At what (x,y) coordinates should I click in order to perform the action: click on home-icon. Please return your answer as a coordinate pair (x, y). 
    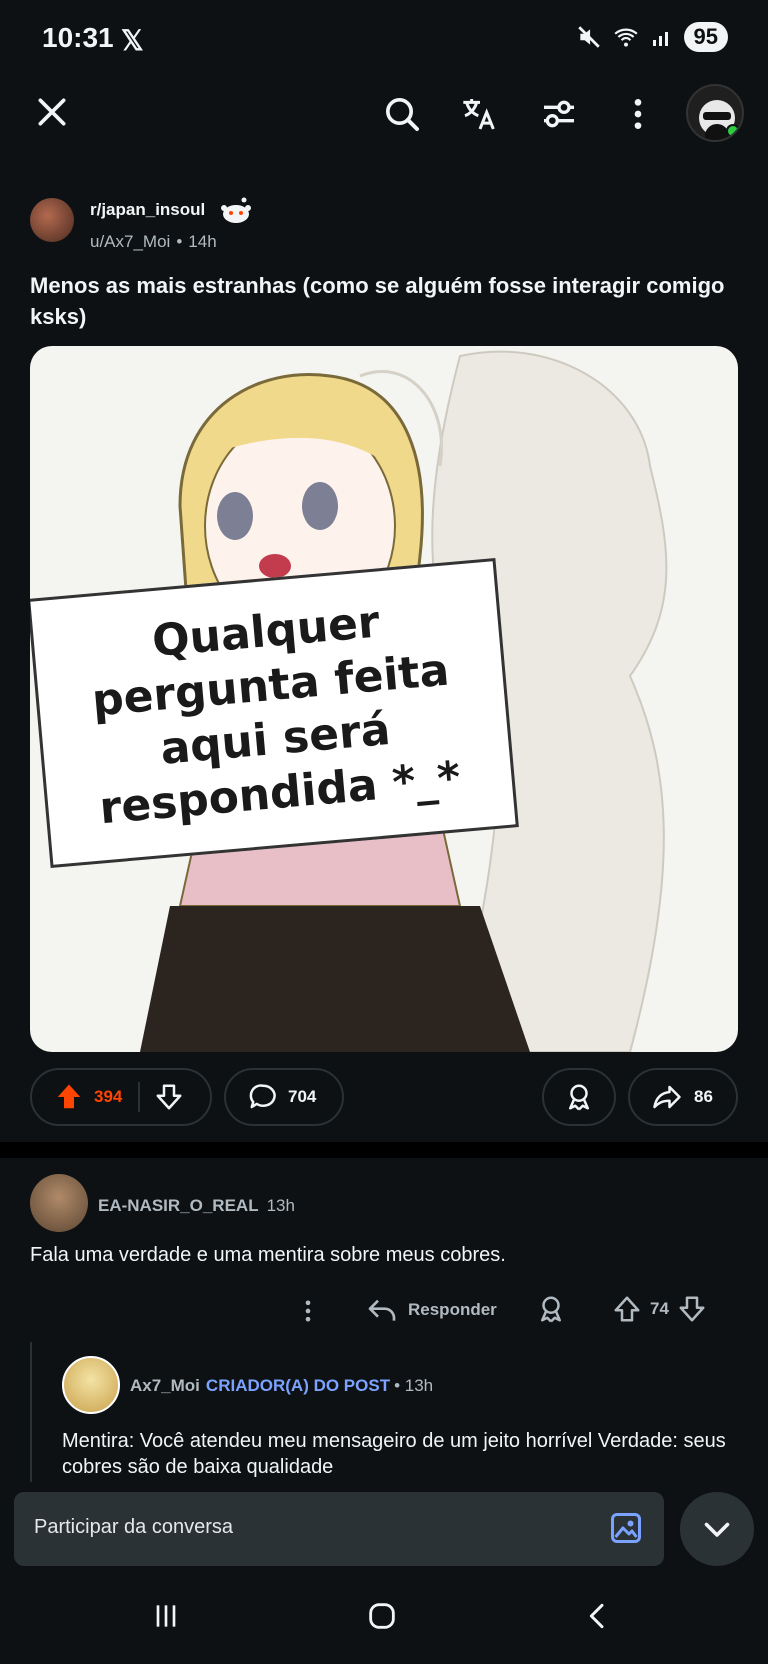
    Looking at the image, I should click on (382, 1616).